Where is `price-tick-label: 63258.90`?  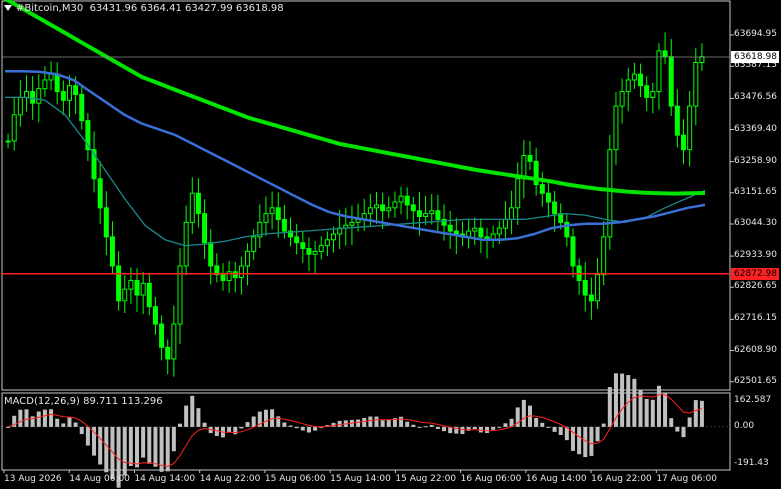 price-tick-label: 63258.90 is located at coordinates (755, 160).